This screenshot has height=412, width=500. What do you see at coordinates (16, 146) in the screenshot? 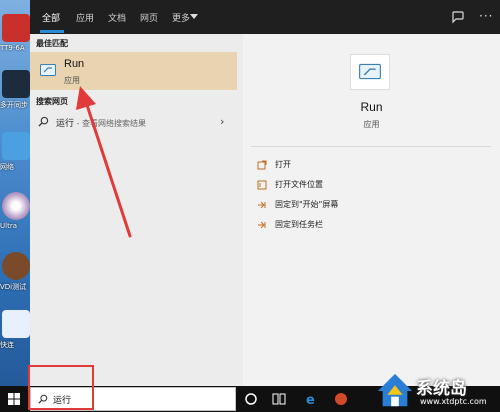
I see `network-icon` at bounding box center [16, 146].